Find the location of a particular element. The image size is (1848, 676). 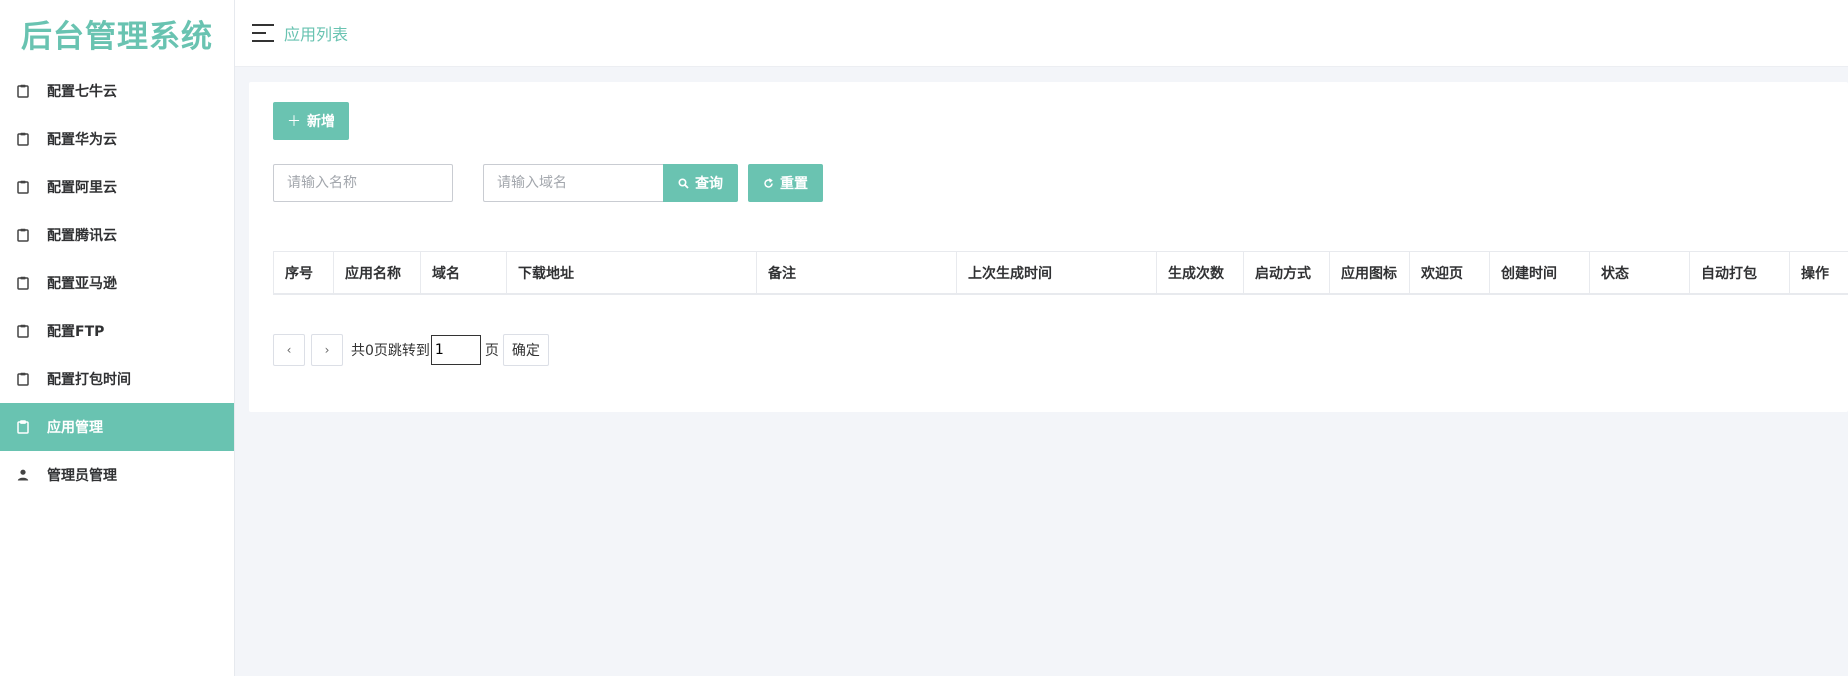

column-header: 创建时间 is located at coordinates (1540, 272).